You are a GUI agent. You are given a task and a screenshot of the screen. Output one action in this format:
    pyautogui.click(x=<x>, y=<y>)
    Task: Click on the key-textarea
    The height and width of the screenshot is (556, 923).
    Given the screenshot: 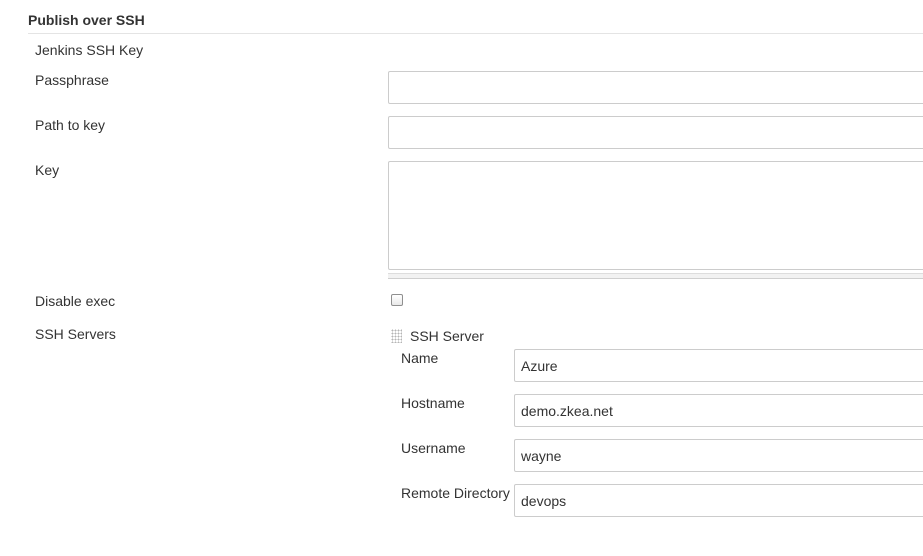 What is the action you would take?
    pyautogui.click(x=655, y=215)
    